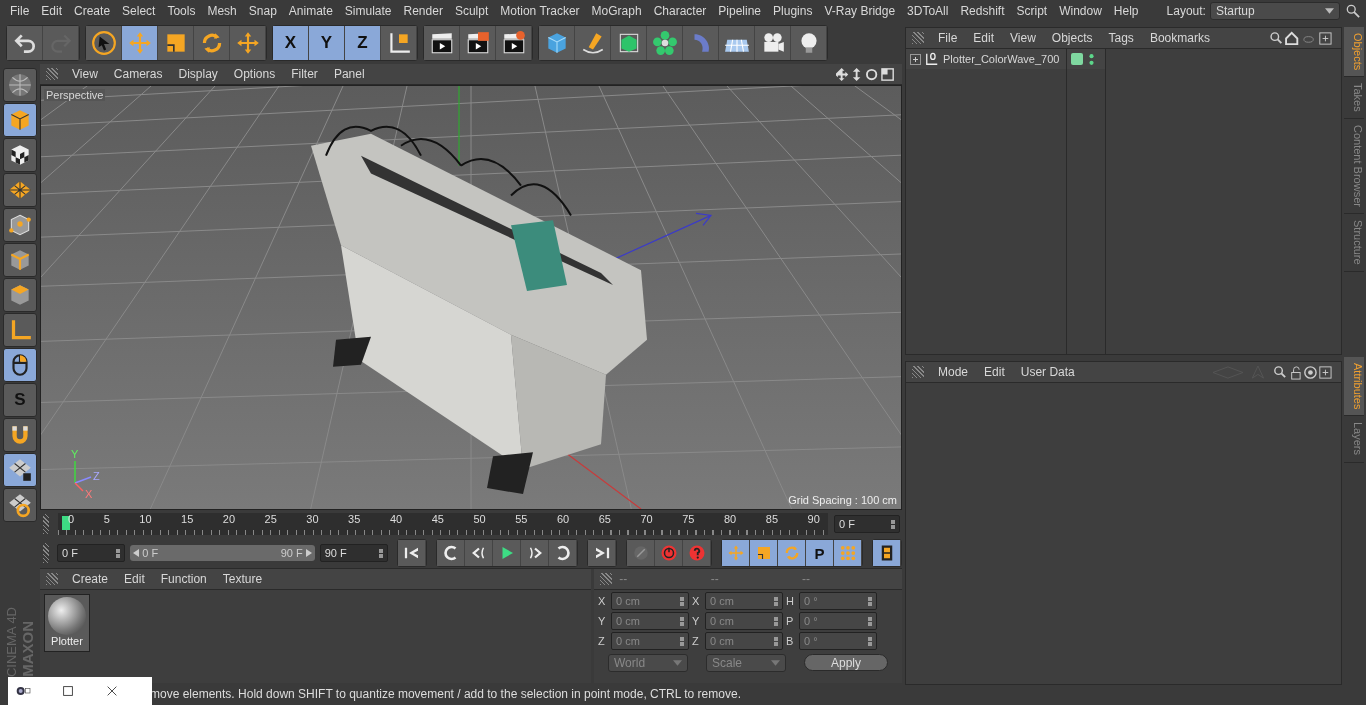  Describe the element at coordinates (327, 43) in the screenshot. I see `axis-button: Y` at that location.